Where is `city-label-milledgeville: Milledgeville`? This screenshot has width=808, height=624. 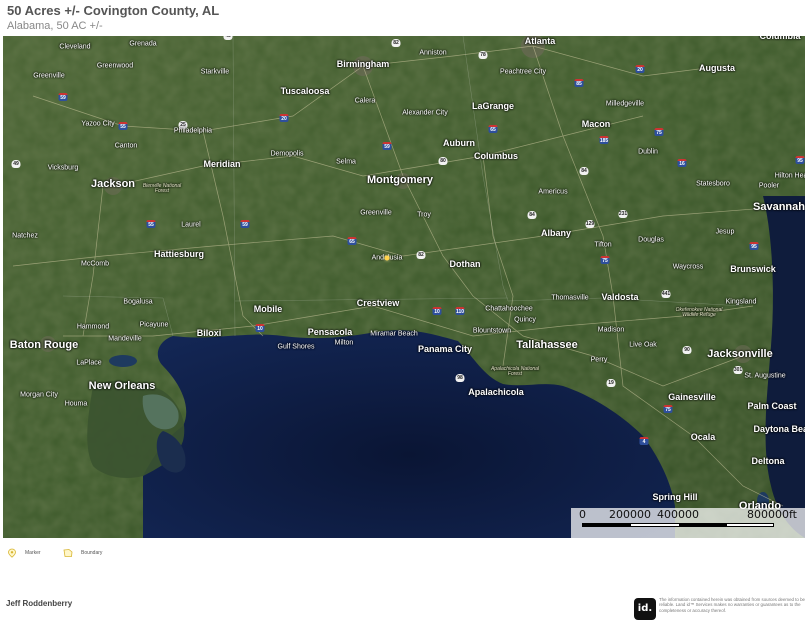 city-label-milledgeville: Milledgeville is located at coordinates (625, 104).